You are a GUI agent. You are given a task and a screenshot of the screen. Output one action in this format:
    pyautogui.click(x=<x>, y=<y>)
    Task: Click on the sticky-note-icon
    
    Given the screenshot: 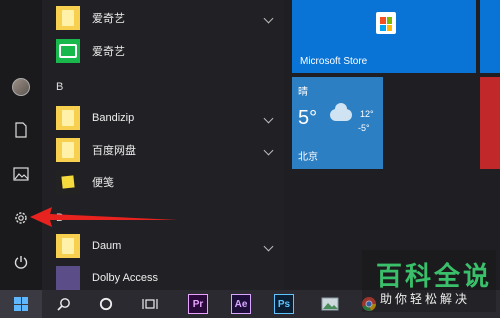 What is the action you would take?
    pyautogui.click(x=68, y=182)
    